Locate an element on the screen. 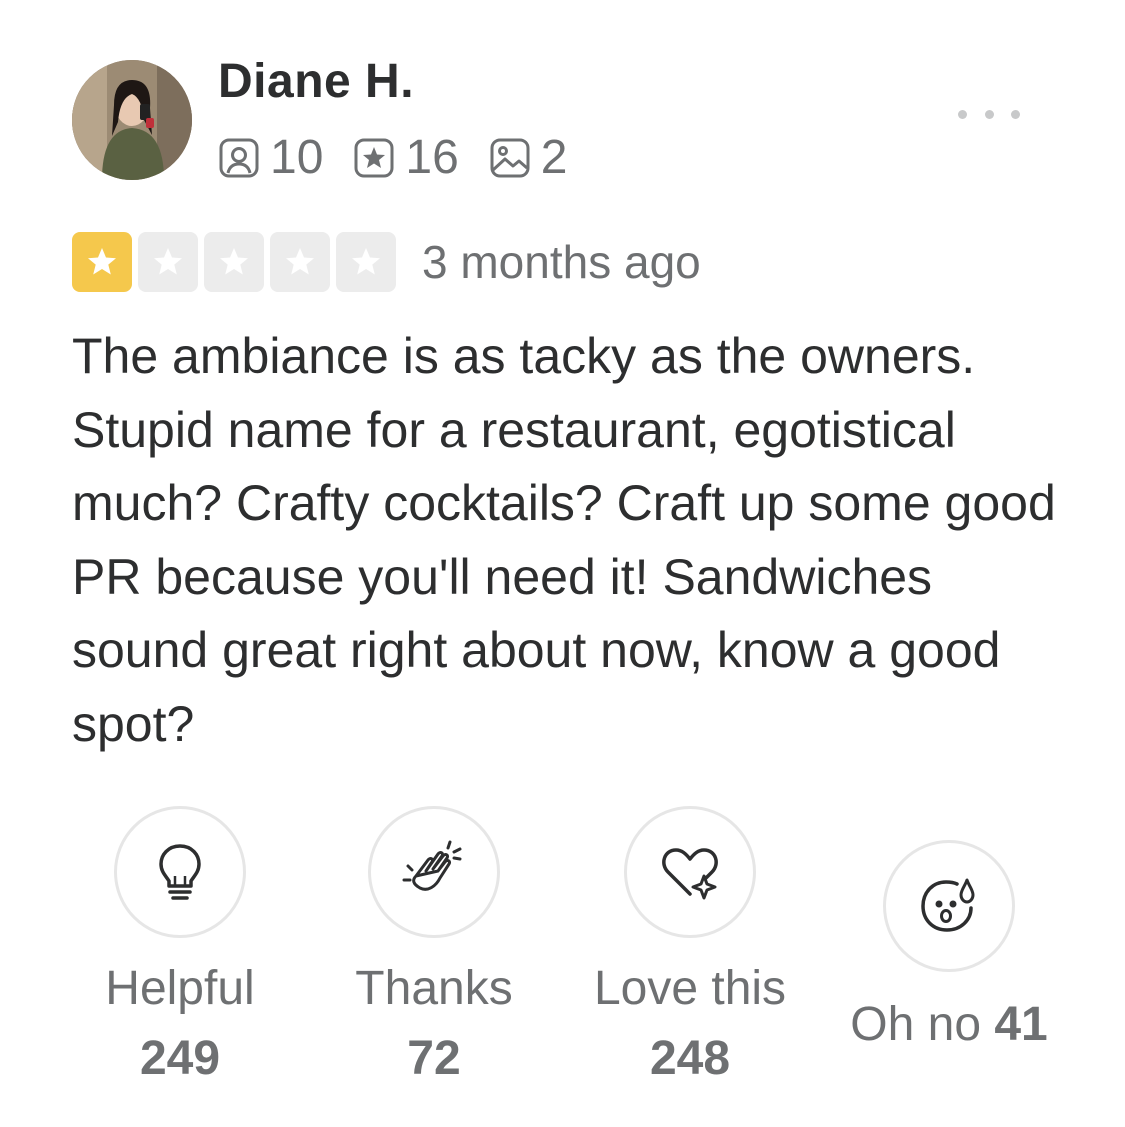 This screenshot has height=1127, width=1125. lightbulb-icon is located at coordinates (180, 872).